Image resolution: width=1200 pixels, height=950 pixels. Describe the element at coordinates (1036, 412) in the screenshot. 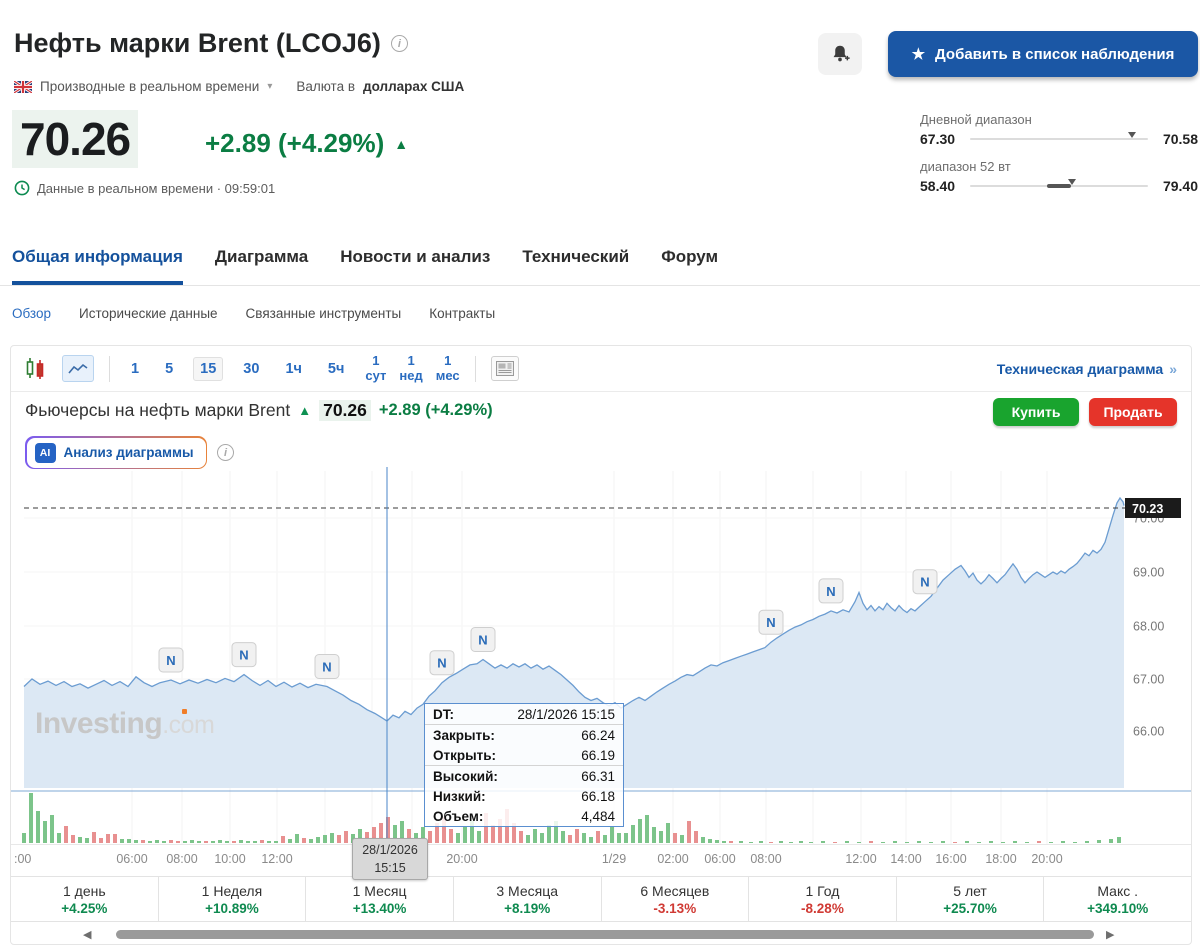

I see `buy-button: Купить` at that location.